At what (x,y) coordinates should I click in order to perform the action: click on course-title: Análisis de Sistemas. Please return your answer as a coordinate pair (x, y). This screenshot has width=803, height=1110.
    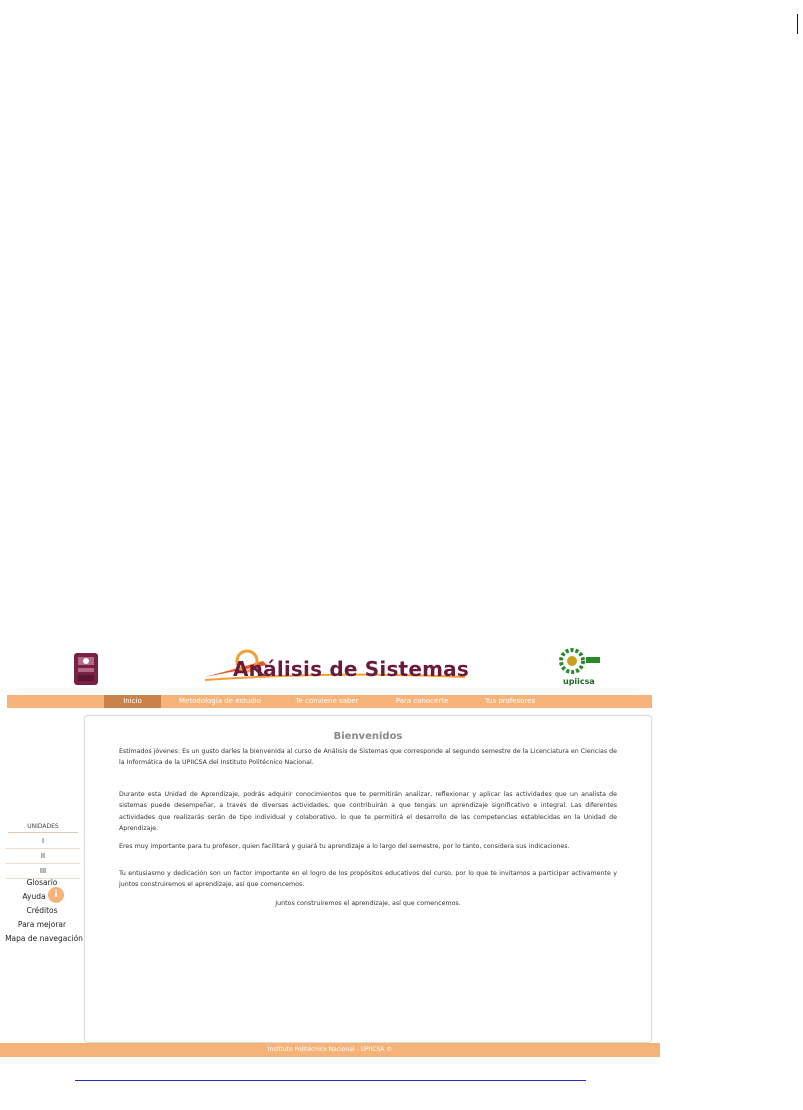
    Looking at the image, I should click on (351, 669).